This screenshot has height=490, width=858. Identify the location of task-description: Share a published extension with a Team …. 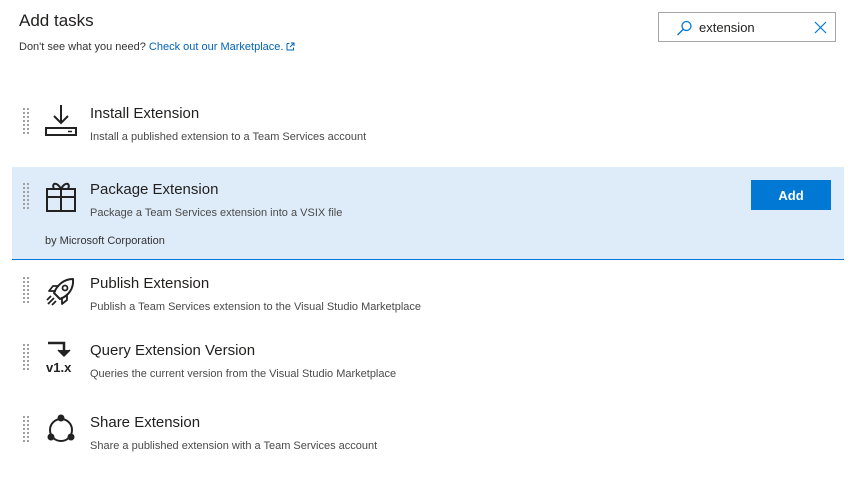
(234, 446).